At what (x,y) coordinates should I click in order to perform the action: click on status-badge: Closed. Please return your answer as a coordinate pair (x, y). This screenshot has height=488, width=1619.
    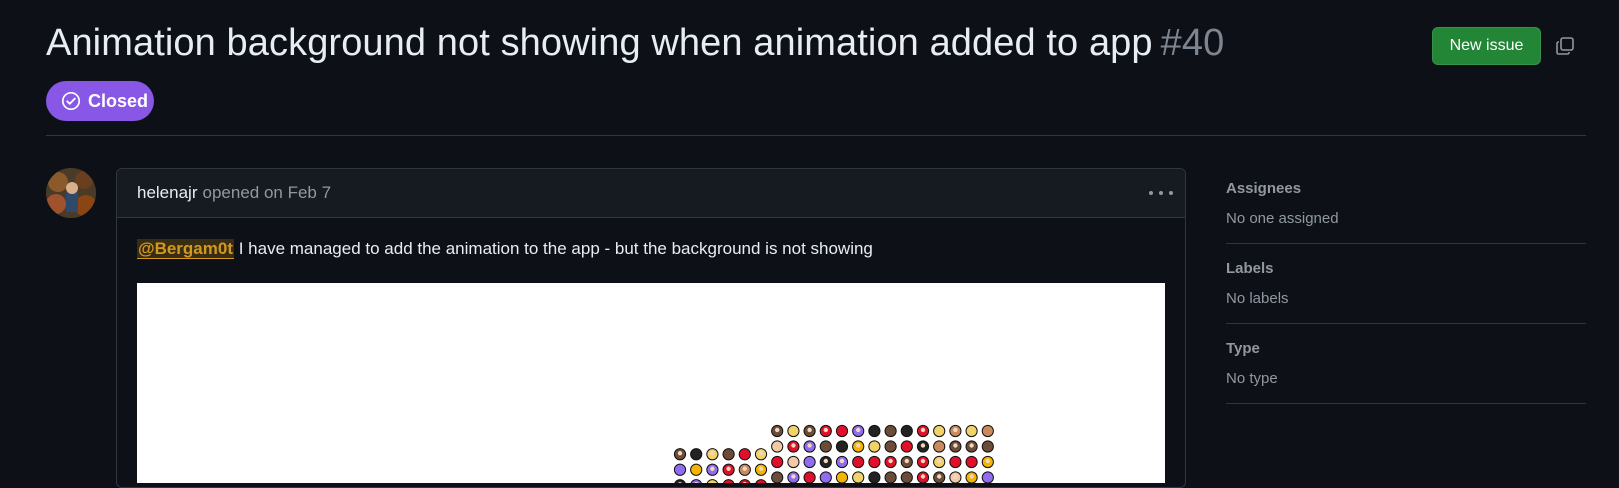
    Looking at the image, I should click on (100, 101).